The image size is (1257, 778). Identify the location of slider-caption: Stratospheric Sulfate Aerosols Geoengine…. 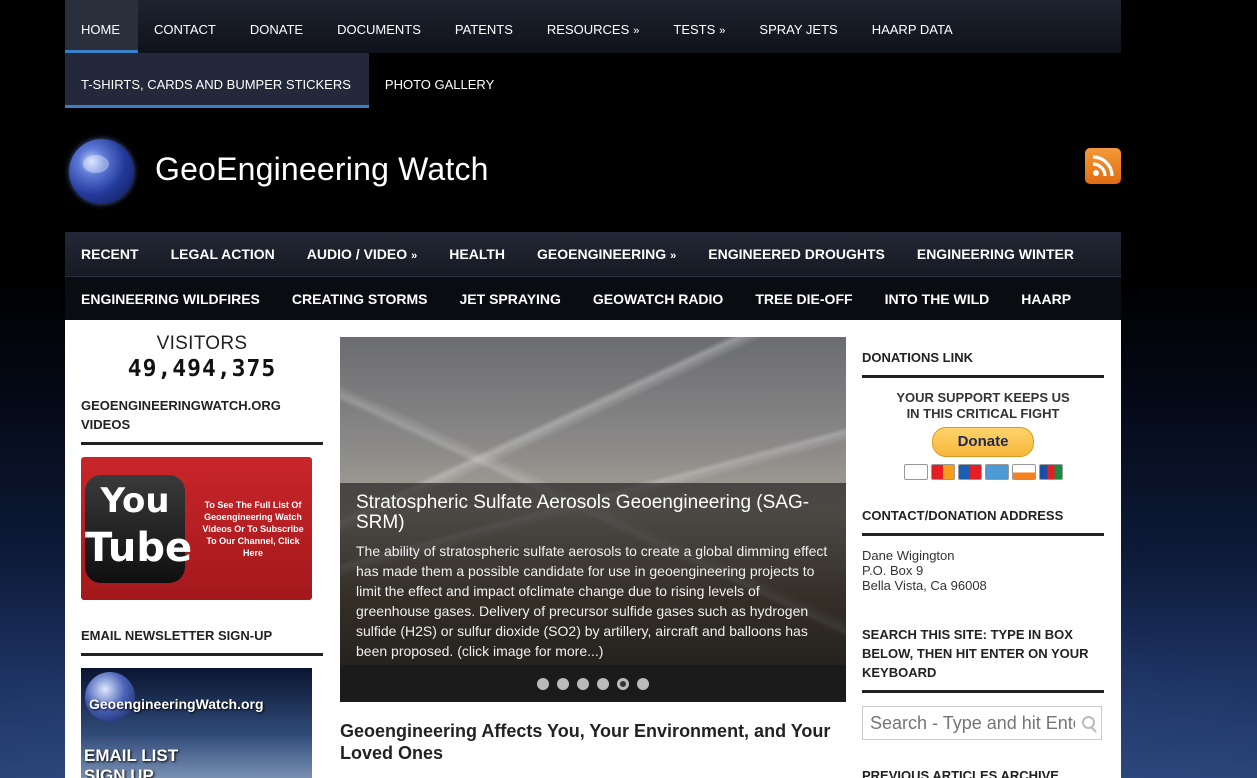
(593, 574).